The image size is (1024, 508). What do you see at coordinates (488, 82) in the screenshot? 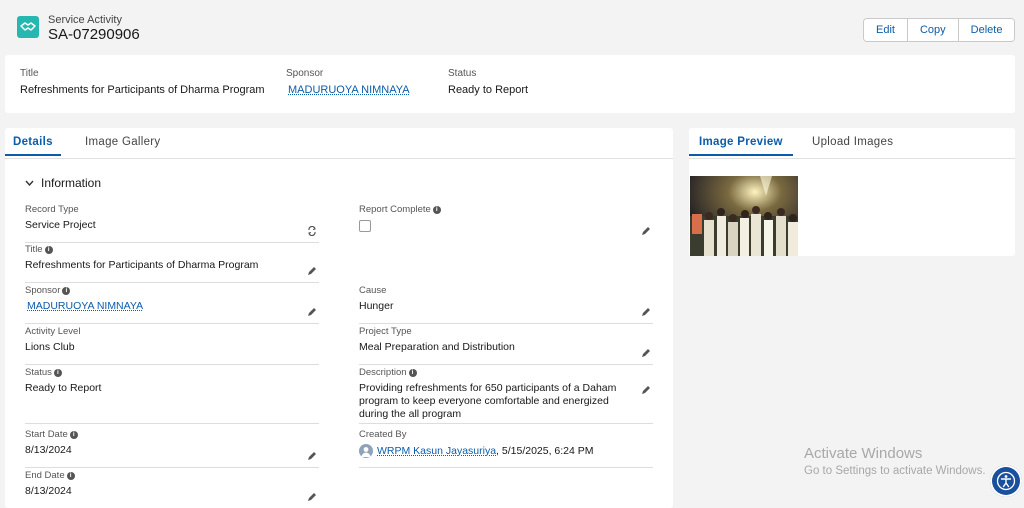
I see `highlight-status: Status Ready to Report` at bounding box center [488, 82].